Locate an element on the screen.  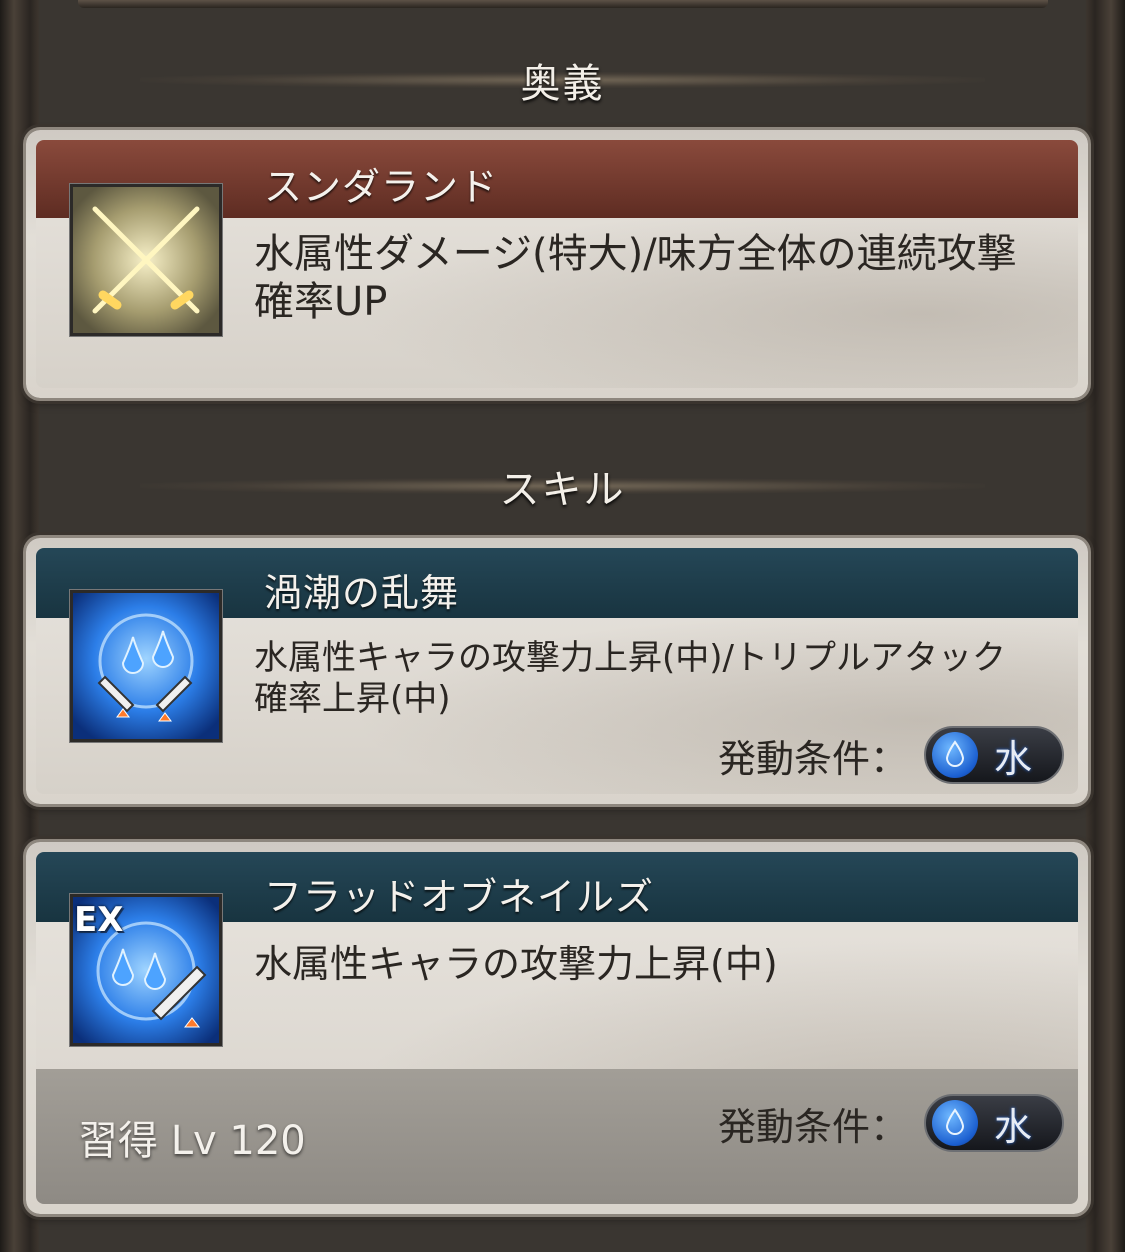
skill-1-name: 渦潮の乱舞 is located at coordinates (362, 593).